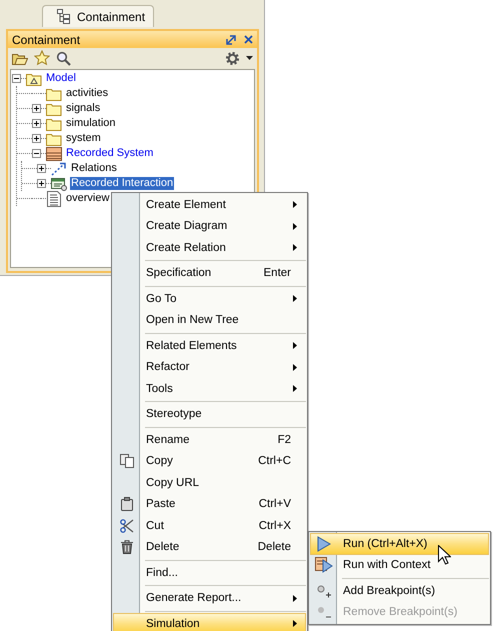 The height and width of the screenshot is (631, 493). Describe the element at coordinates (209, 299) in the screenshot. I see `menu-item: Go To` at that location.